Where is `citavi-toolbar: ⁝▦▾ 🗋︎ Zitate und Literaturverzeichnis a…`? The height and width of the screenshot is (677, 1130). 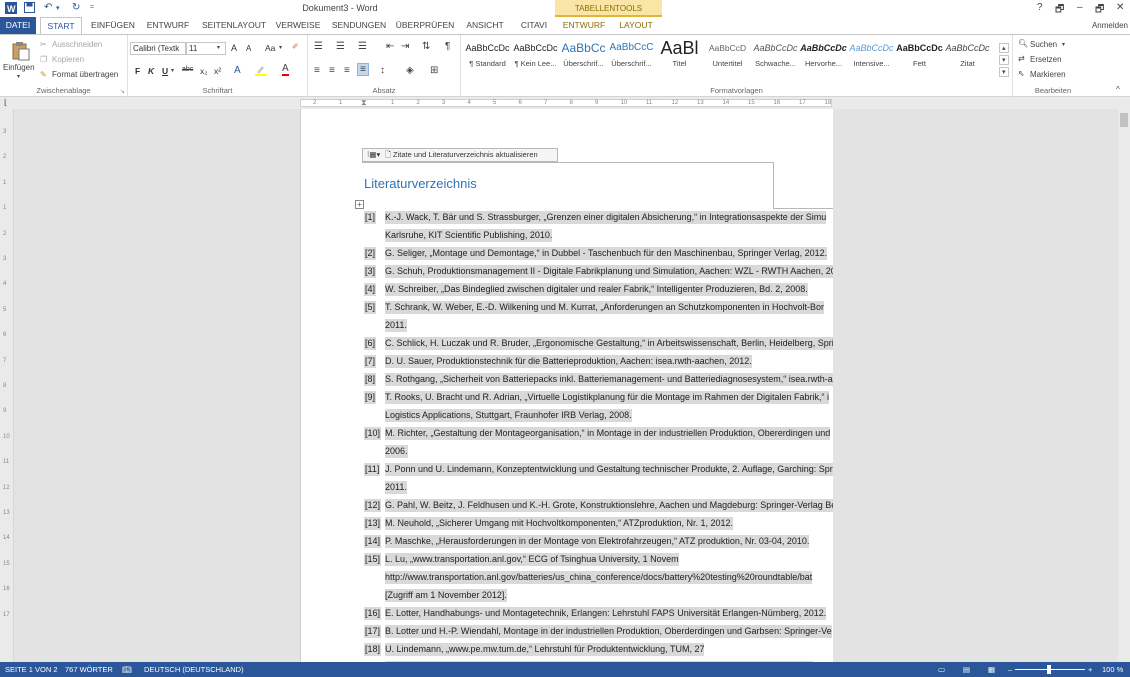 citavi-toolbar: ⁝▦▾ 🗋︎ Zitate und Literaturverzeichnis a… is located at coordinates (460, 155).